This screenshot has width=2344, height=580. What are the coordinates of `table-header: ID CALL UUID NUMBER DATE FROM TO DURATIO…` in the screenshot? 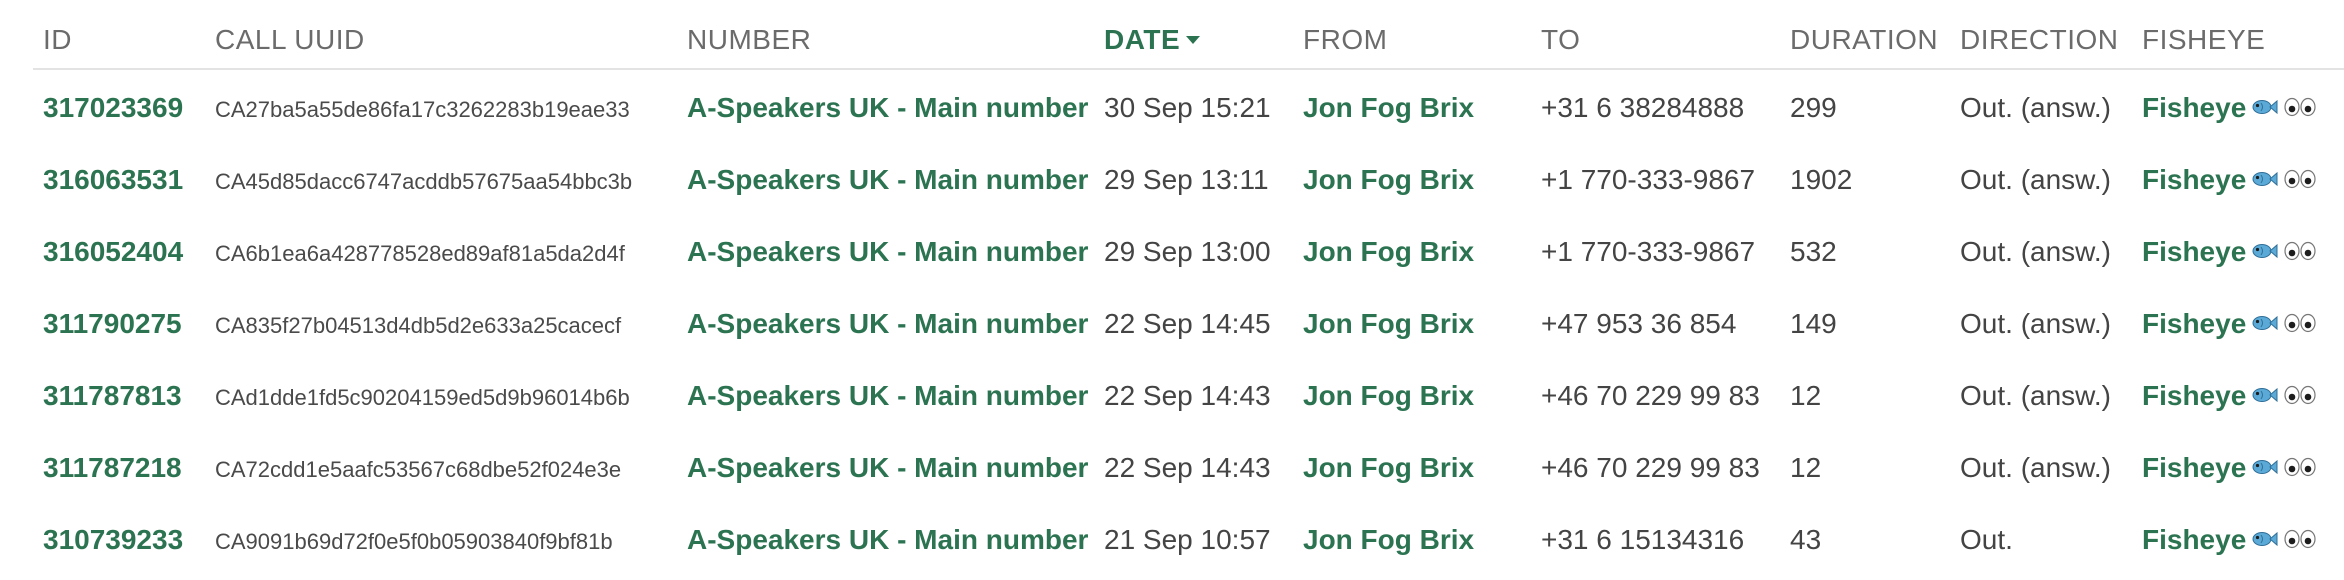 It's located at (1188, 35).